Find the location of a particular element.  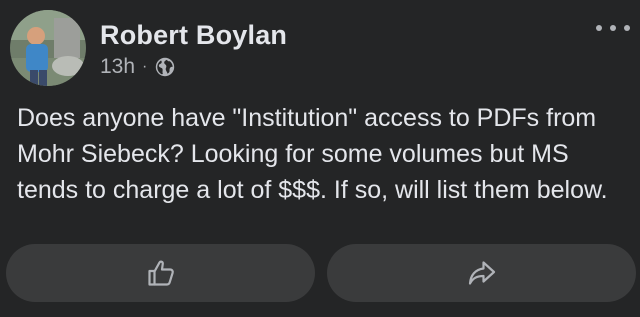

avatar is located at coordinates (48, 48).